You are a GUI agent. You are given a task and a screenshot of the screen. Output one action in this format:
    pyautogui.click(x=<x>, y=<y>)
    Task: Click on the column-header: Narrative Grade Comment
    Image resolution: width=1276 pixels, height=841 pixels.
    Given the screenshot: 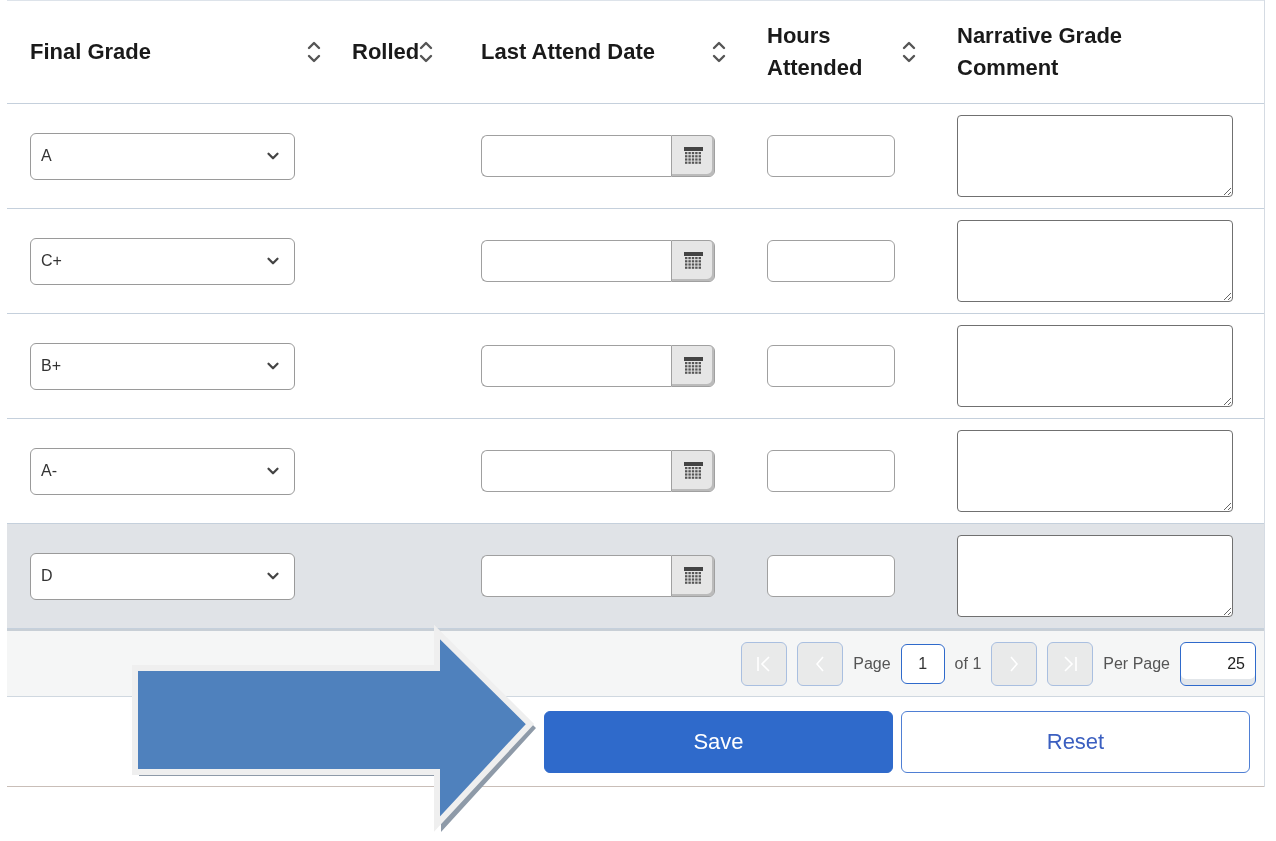 What is the action you would take?
    pyautogui.click(x=1040, y=52)
    